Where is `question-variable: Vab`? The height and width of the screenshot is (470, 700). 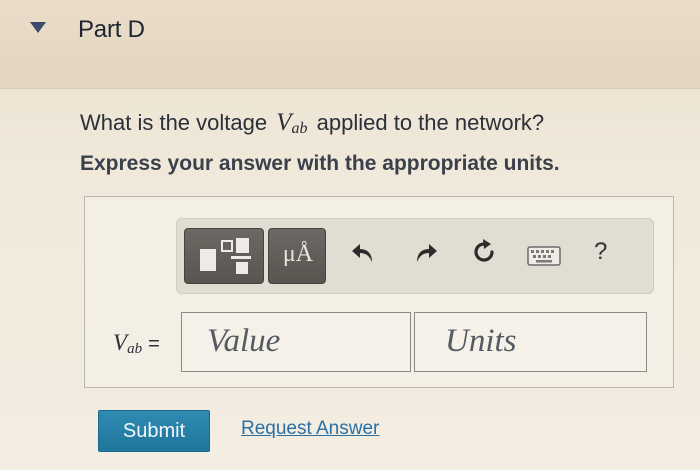
question-variable: Vab is located at coordinates (292, 123).